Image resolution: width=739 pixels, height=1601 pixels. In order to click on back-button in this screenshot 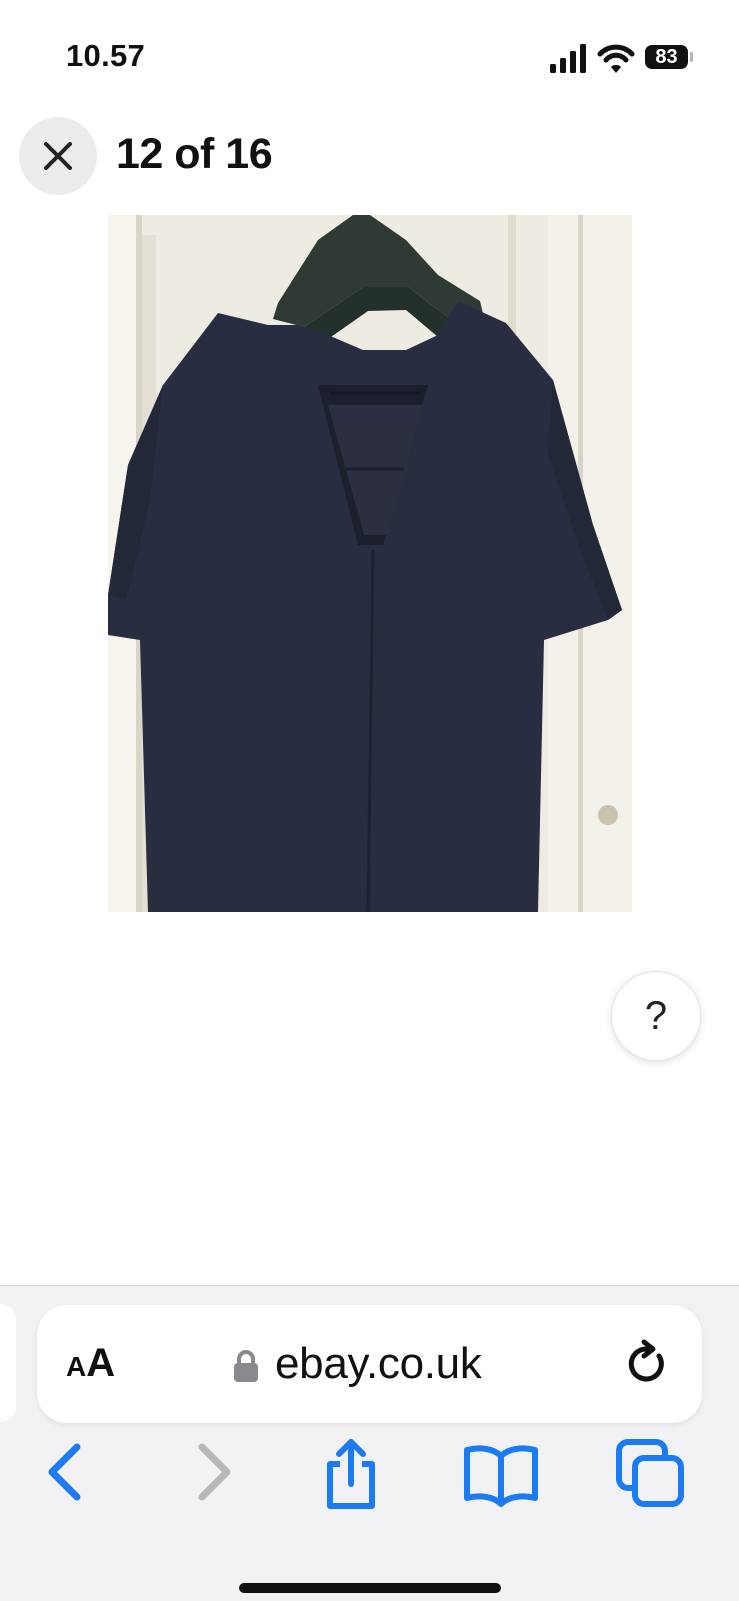, I will do `click(70, 1474)`.